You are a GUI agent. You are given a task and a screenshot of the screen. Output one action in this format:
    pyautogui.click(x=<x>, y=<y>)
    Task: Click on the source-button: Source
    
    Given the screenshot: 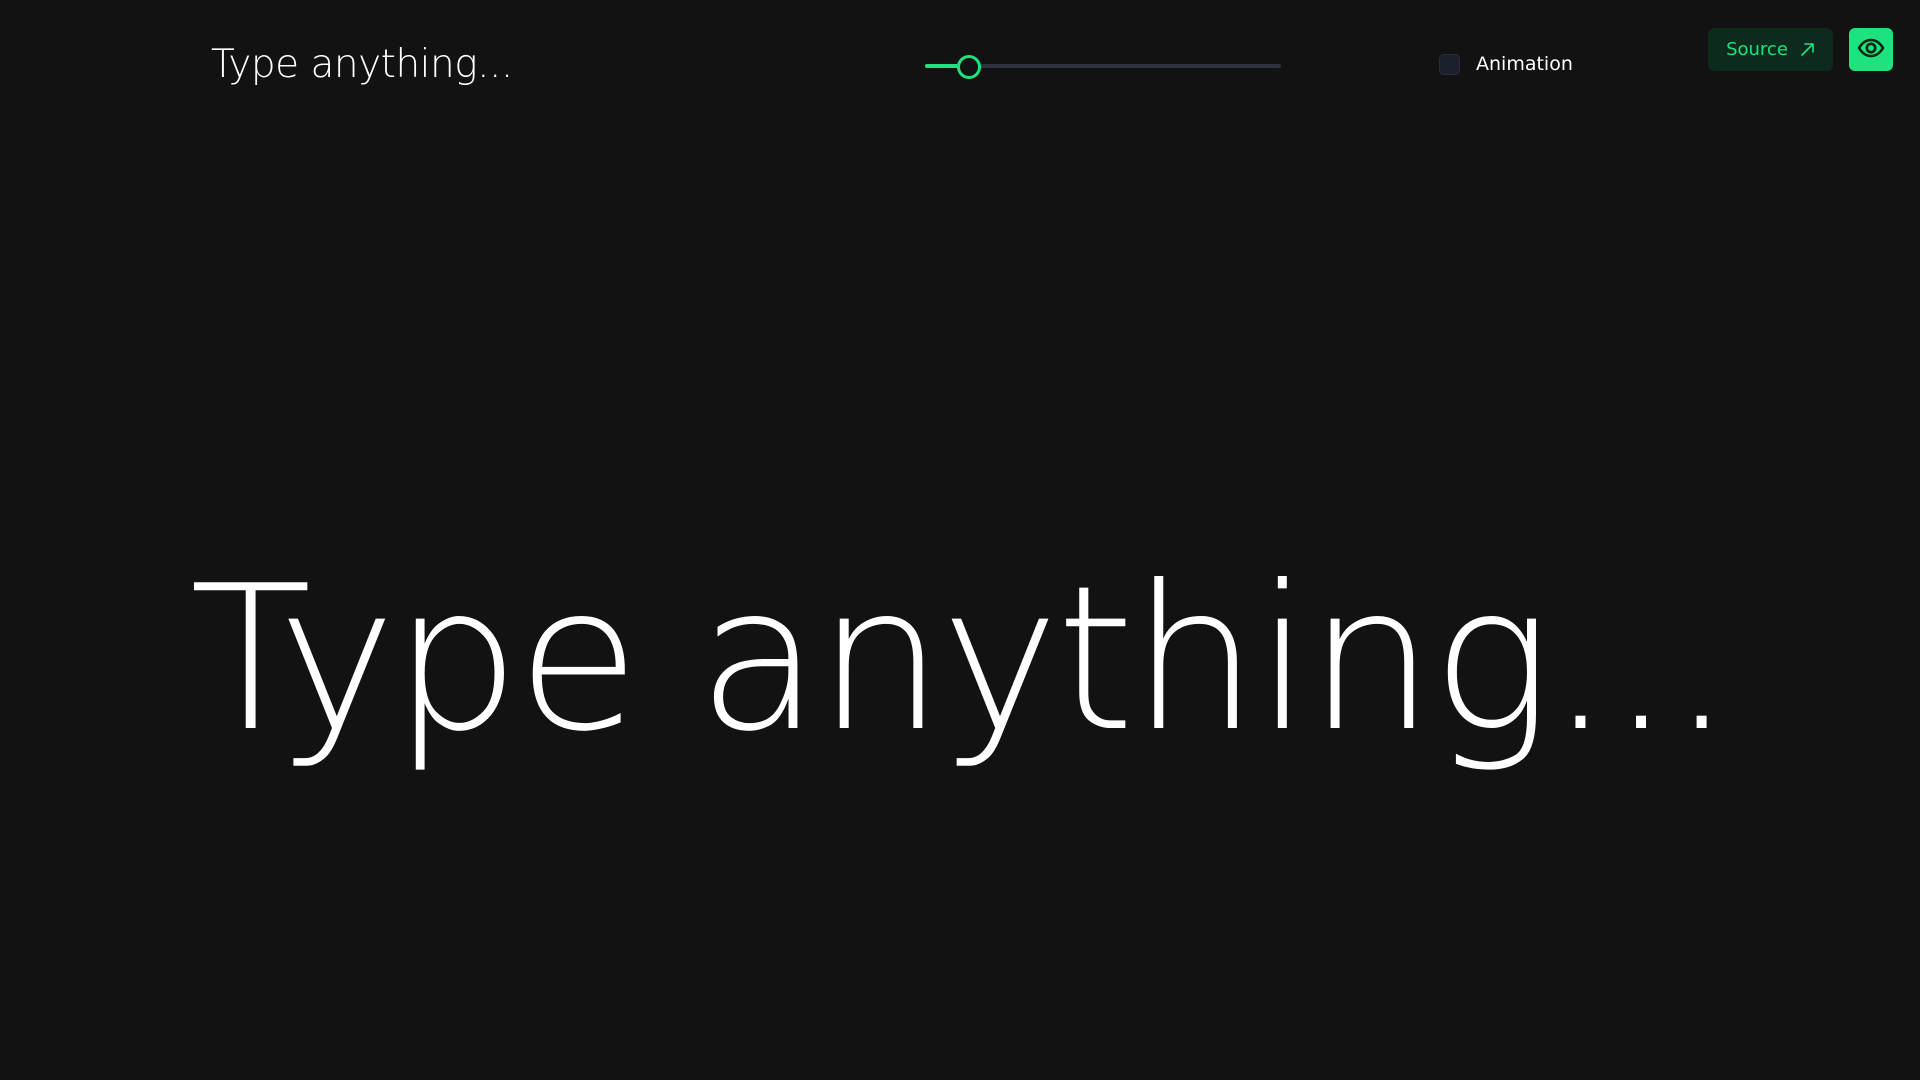 What is the action you would take?
    pyautogui.click(x=1770, y=49)
    